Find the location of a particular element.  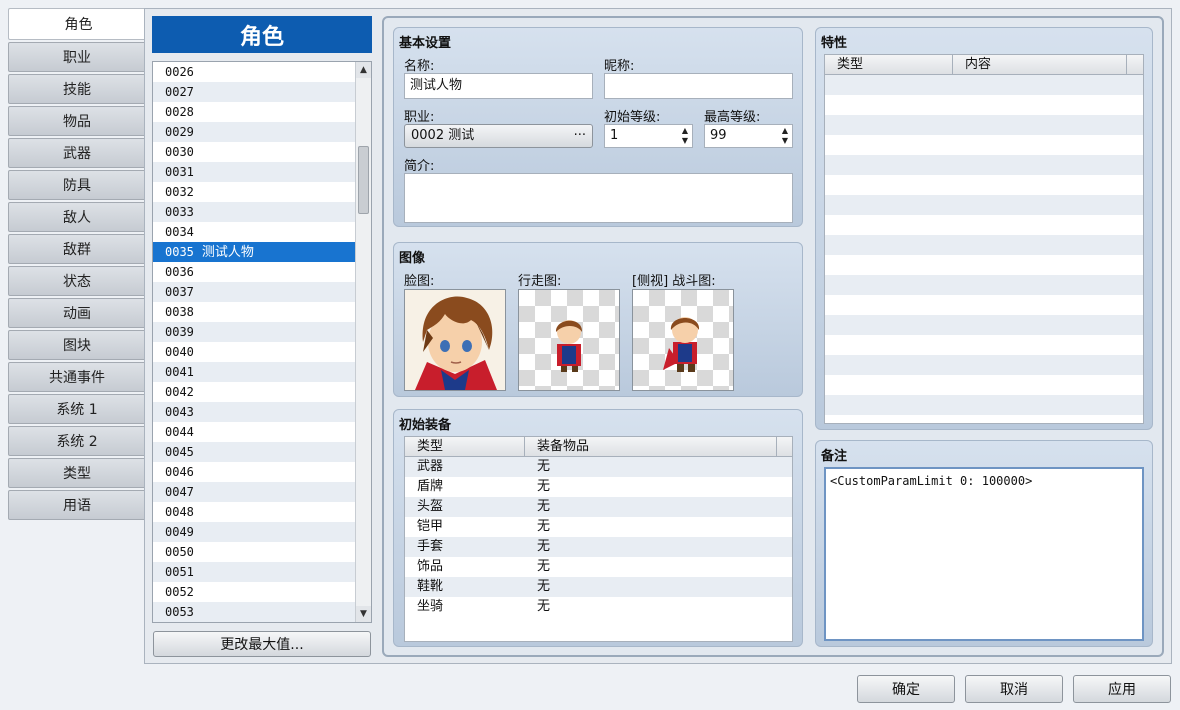

table-row: 坐骑 无 is located at coordinates (598, 607).